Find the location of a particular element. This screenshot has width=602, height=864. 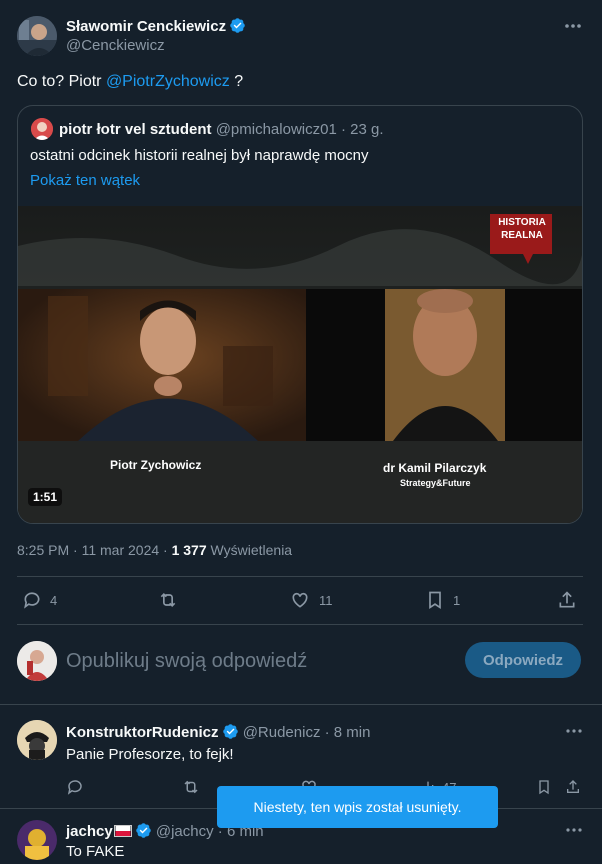

author-name: Sławomir Cenckiewicz is located at coordinates (156, 26).